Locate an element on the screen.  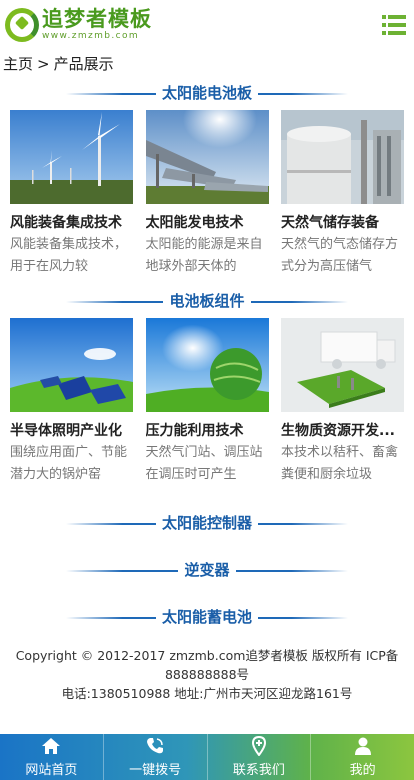
nav-contact: 联系我们 is located at coordinates (258, 757).